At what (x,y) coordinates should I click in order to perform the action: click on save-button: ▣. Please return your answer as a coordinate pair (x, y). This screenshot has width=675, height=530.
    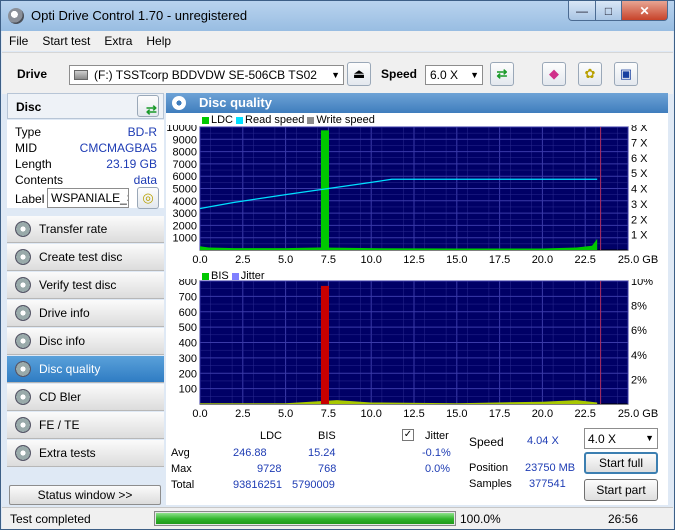
    Looking at the image, I should click on (626, 74).